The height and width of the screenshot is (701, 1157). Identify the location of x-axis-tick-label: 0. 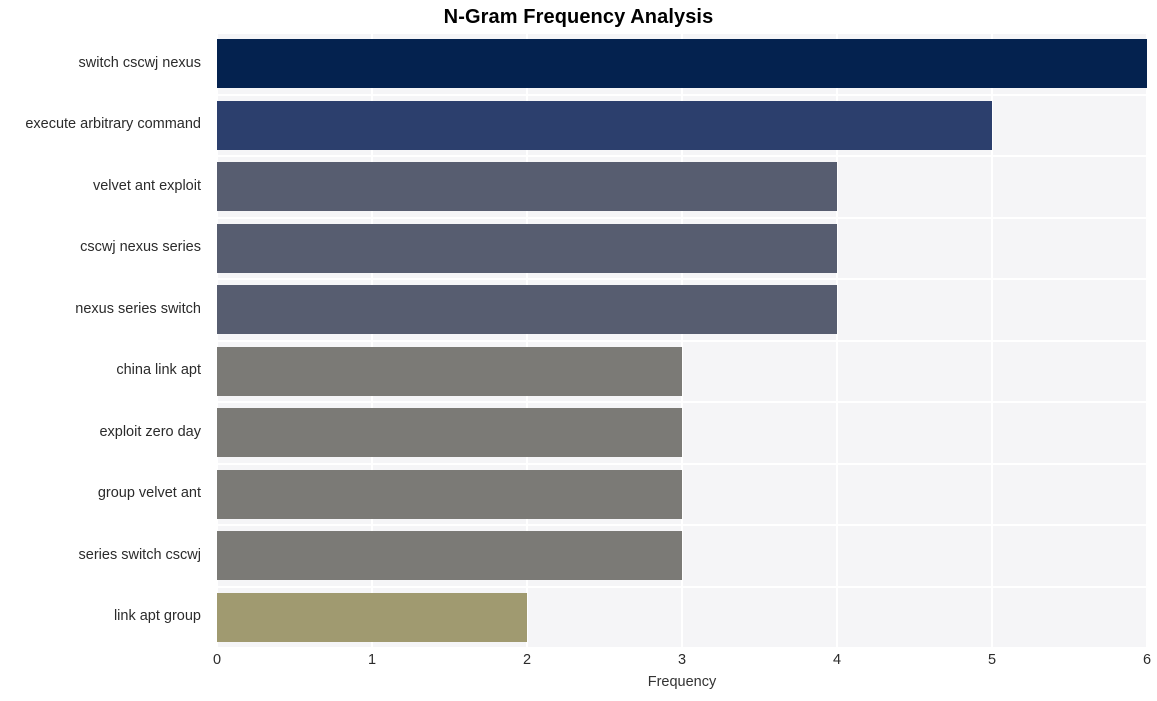
(217, 660).